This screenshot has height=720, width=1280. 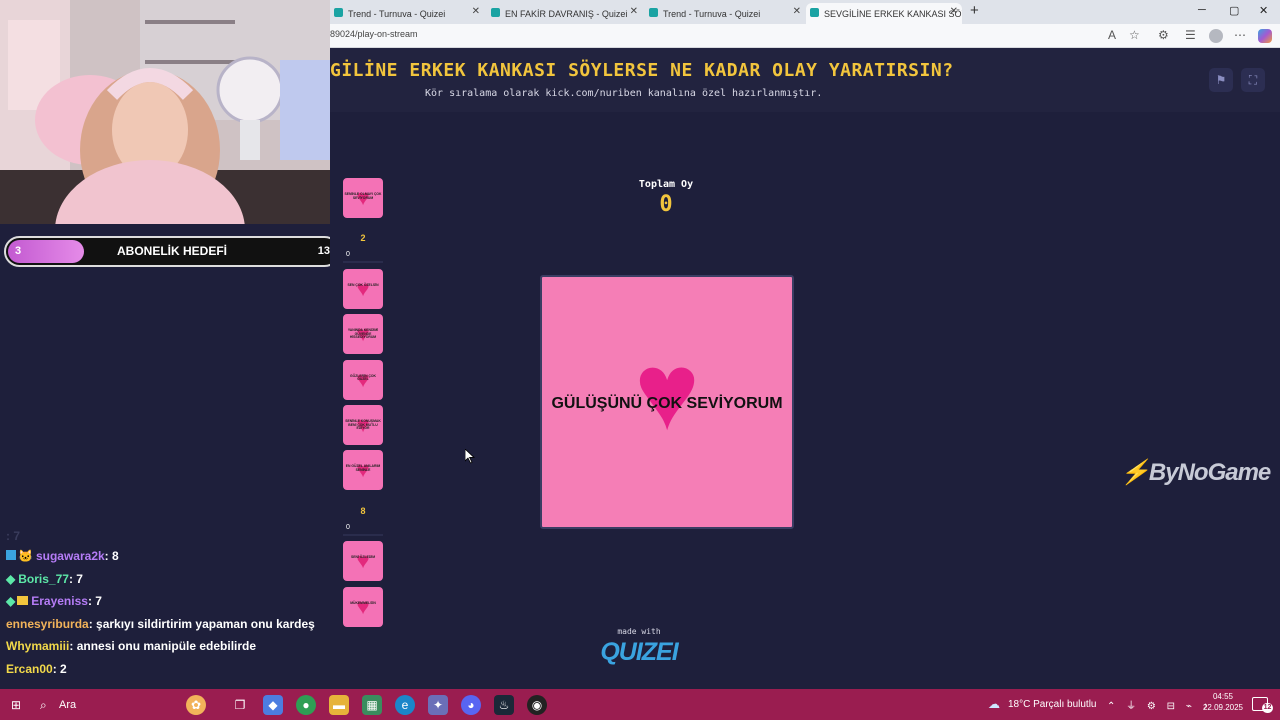 I want to click on chat-faded-line: : 7, so click(x=13, y=536).